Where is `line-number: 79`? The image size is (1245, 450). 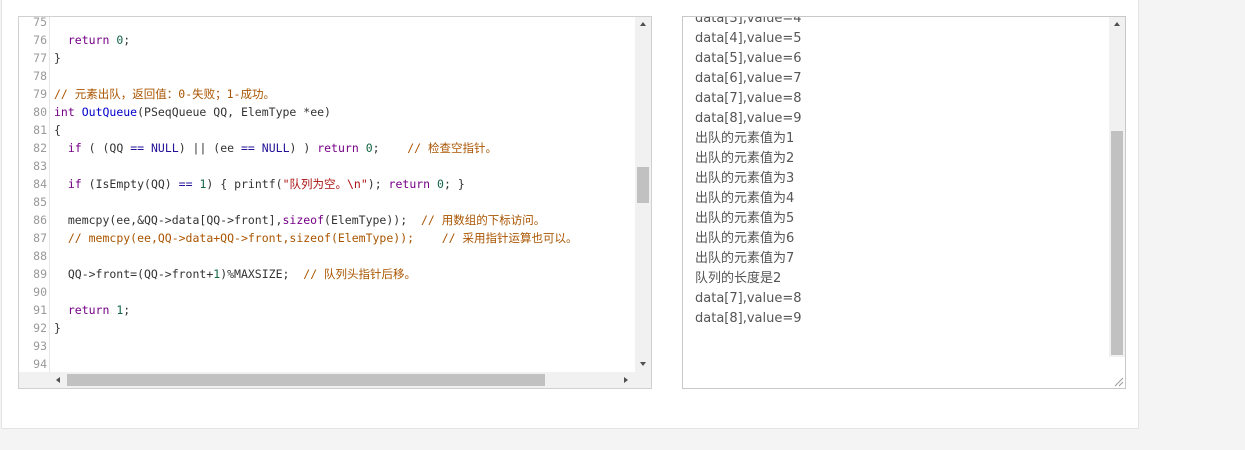 line-number: 79 is located at coordinates (40, 94).